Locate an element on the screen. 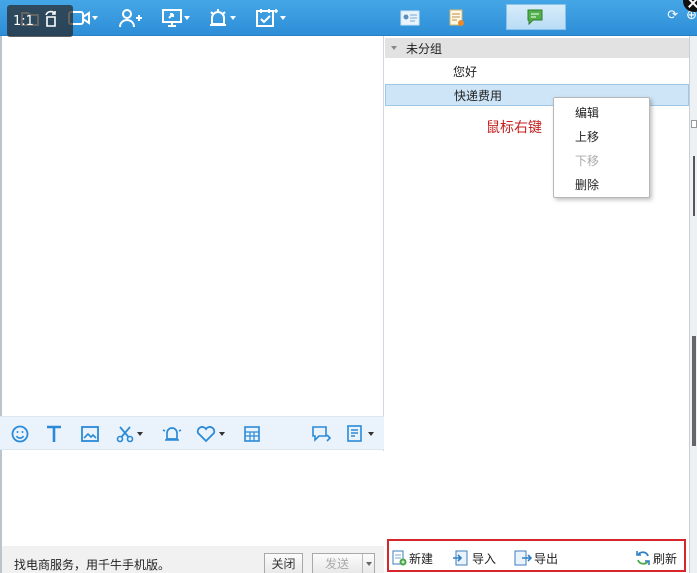 This screenshot has height=573, width=697. screenshot-button is located at coordinates (129, 434).